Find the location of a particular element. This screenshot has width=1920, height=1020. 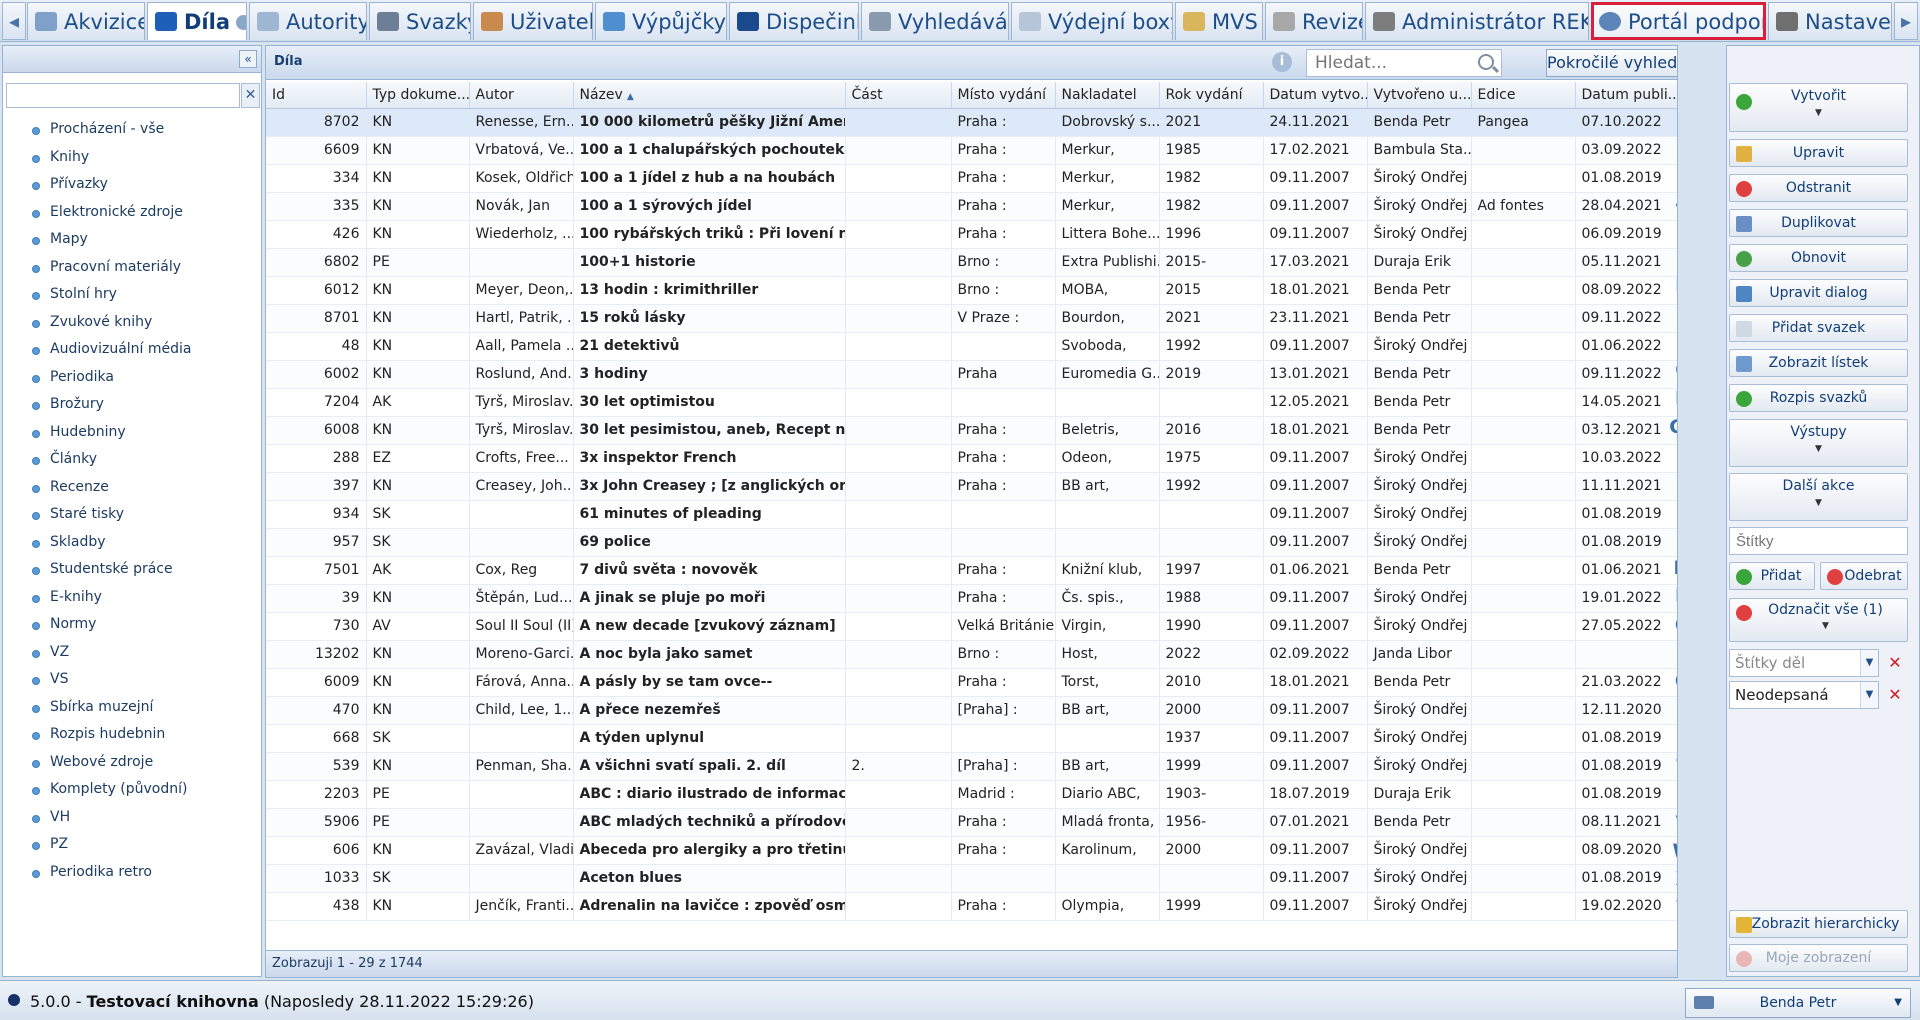

tab-vydejni-boxy: Výdejní boxy is located at coordinates (1092, 21).